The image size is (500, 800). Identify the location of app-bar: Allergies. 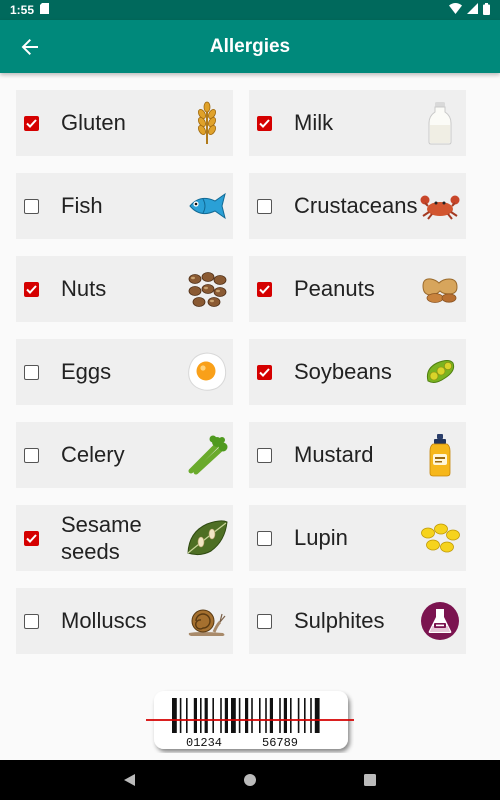
(250, 46).